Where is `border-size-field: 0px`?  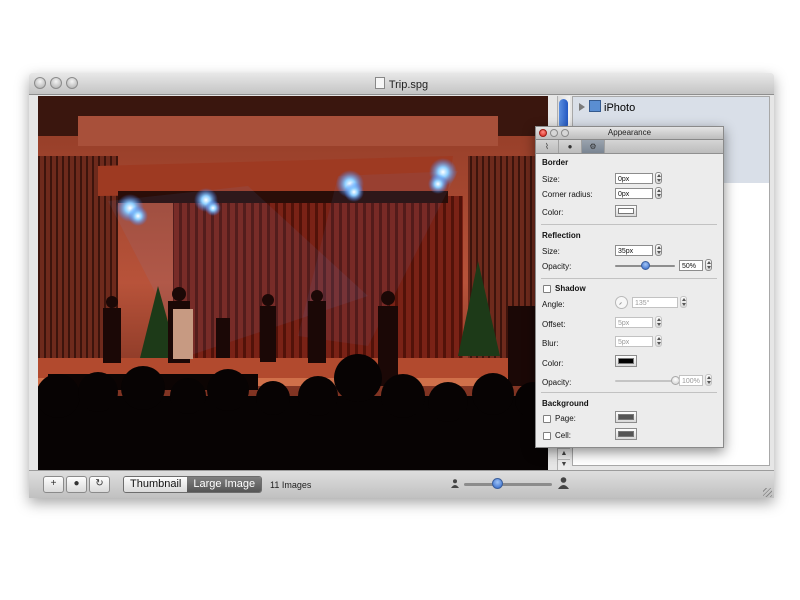 border-size-field: 0px is located at coordinates (634, 178).